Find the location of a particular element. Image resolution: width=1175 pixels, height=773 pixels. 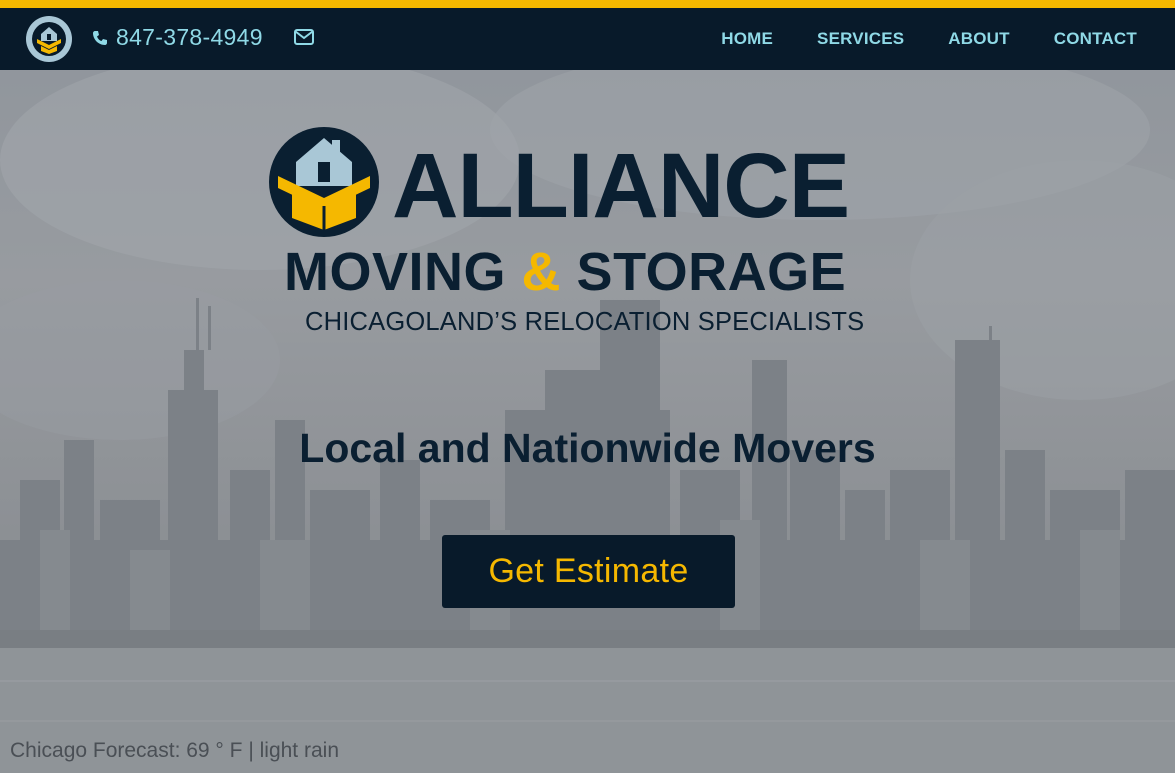

main-nav: HOME SERVICES ABOUT CONTACT is located at coordinates (907, 39).